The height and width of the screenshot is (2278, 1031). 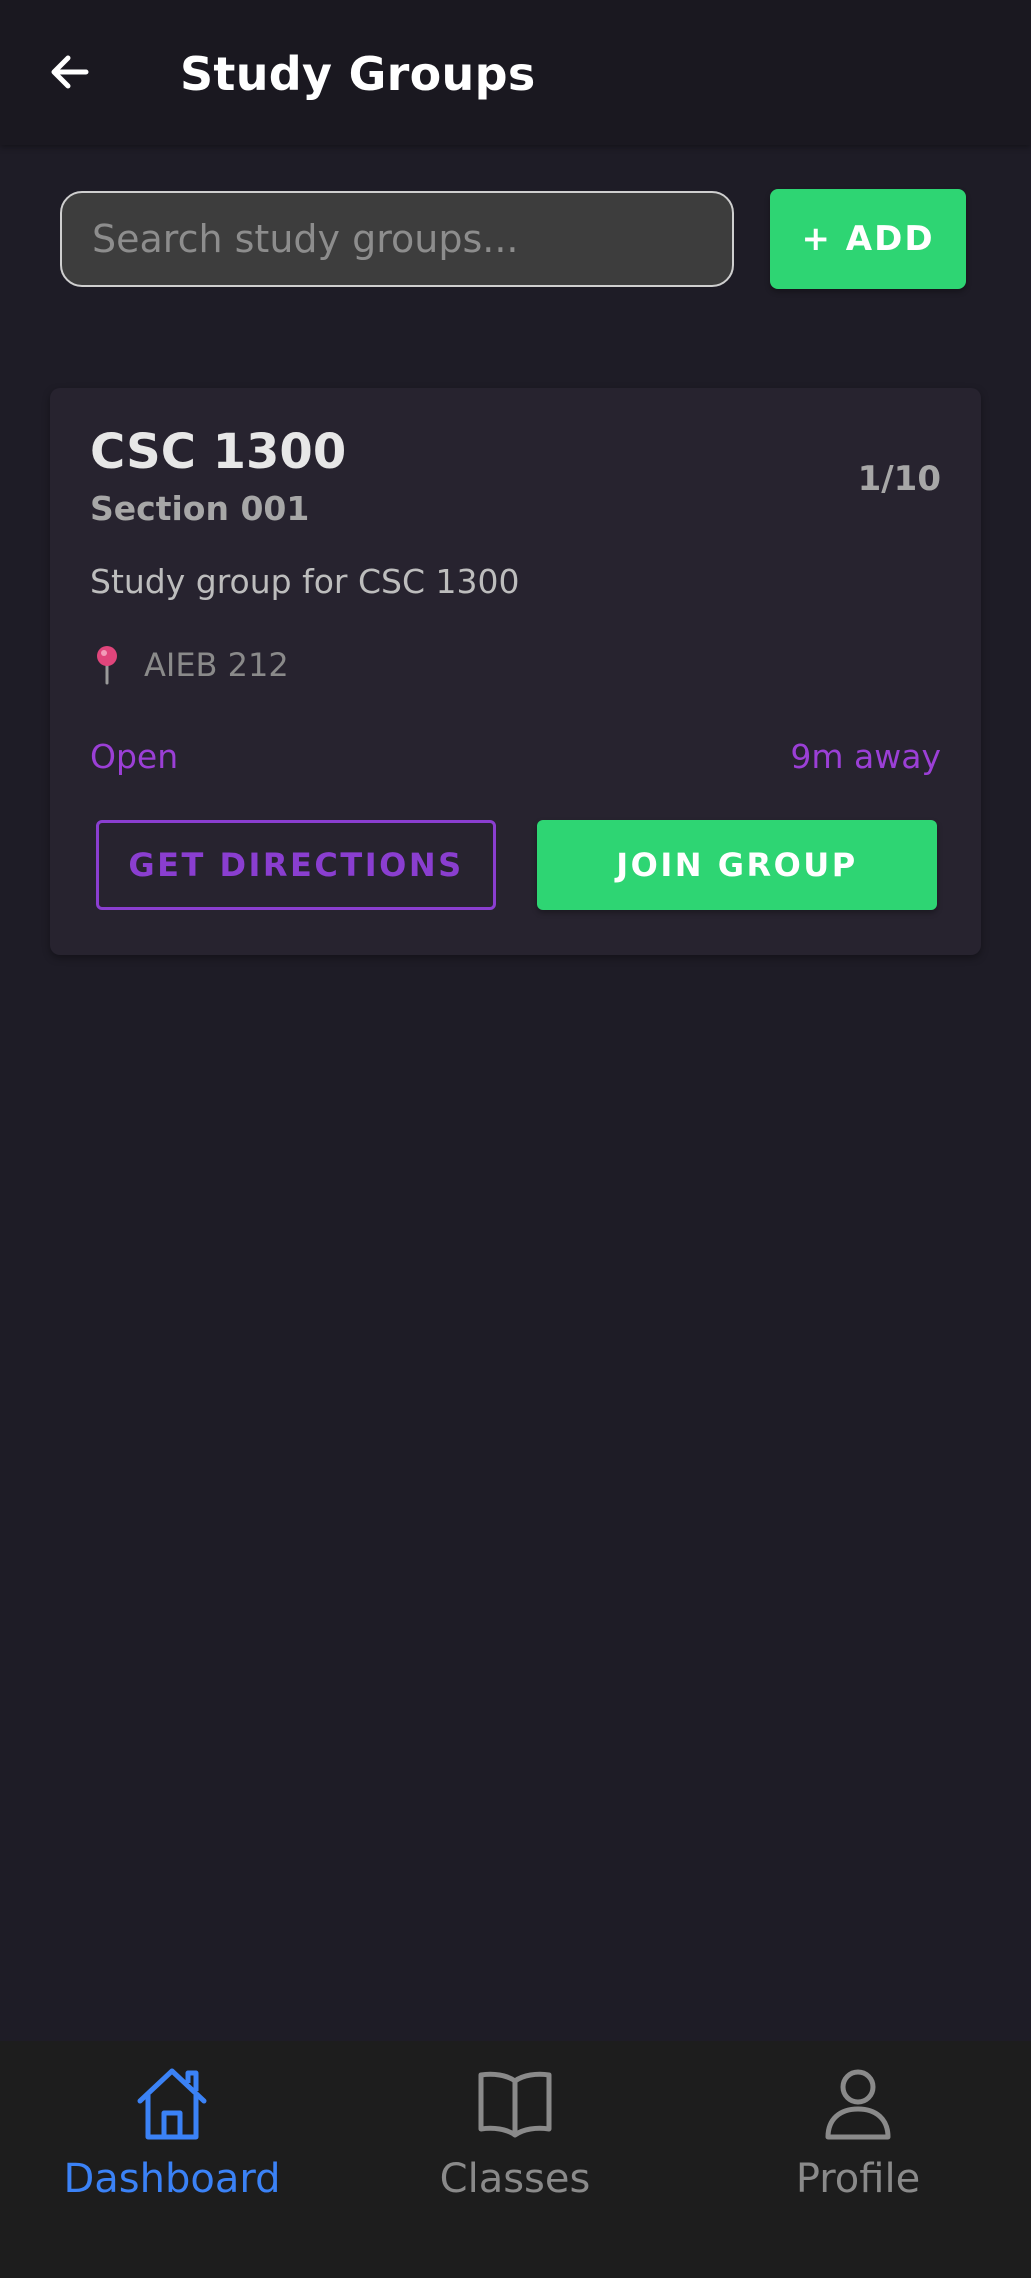 I want to click on back-button, so click(x=70, y=72).